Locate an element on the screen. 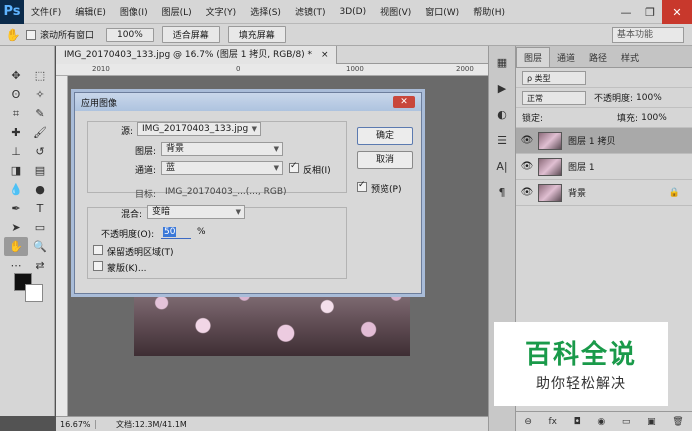 This screenshot has height=431, width=692. blur-tool-icon: 💧 is located at coordinates (16, 189).